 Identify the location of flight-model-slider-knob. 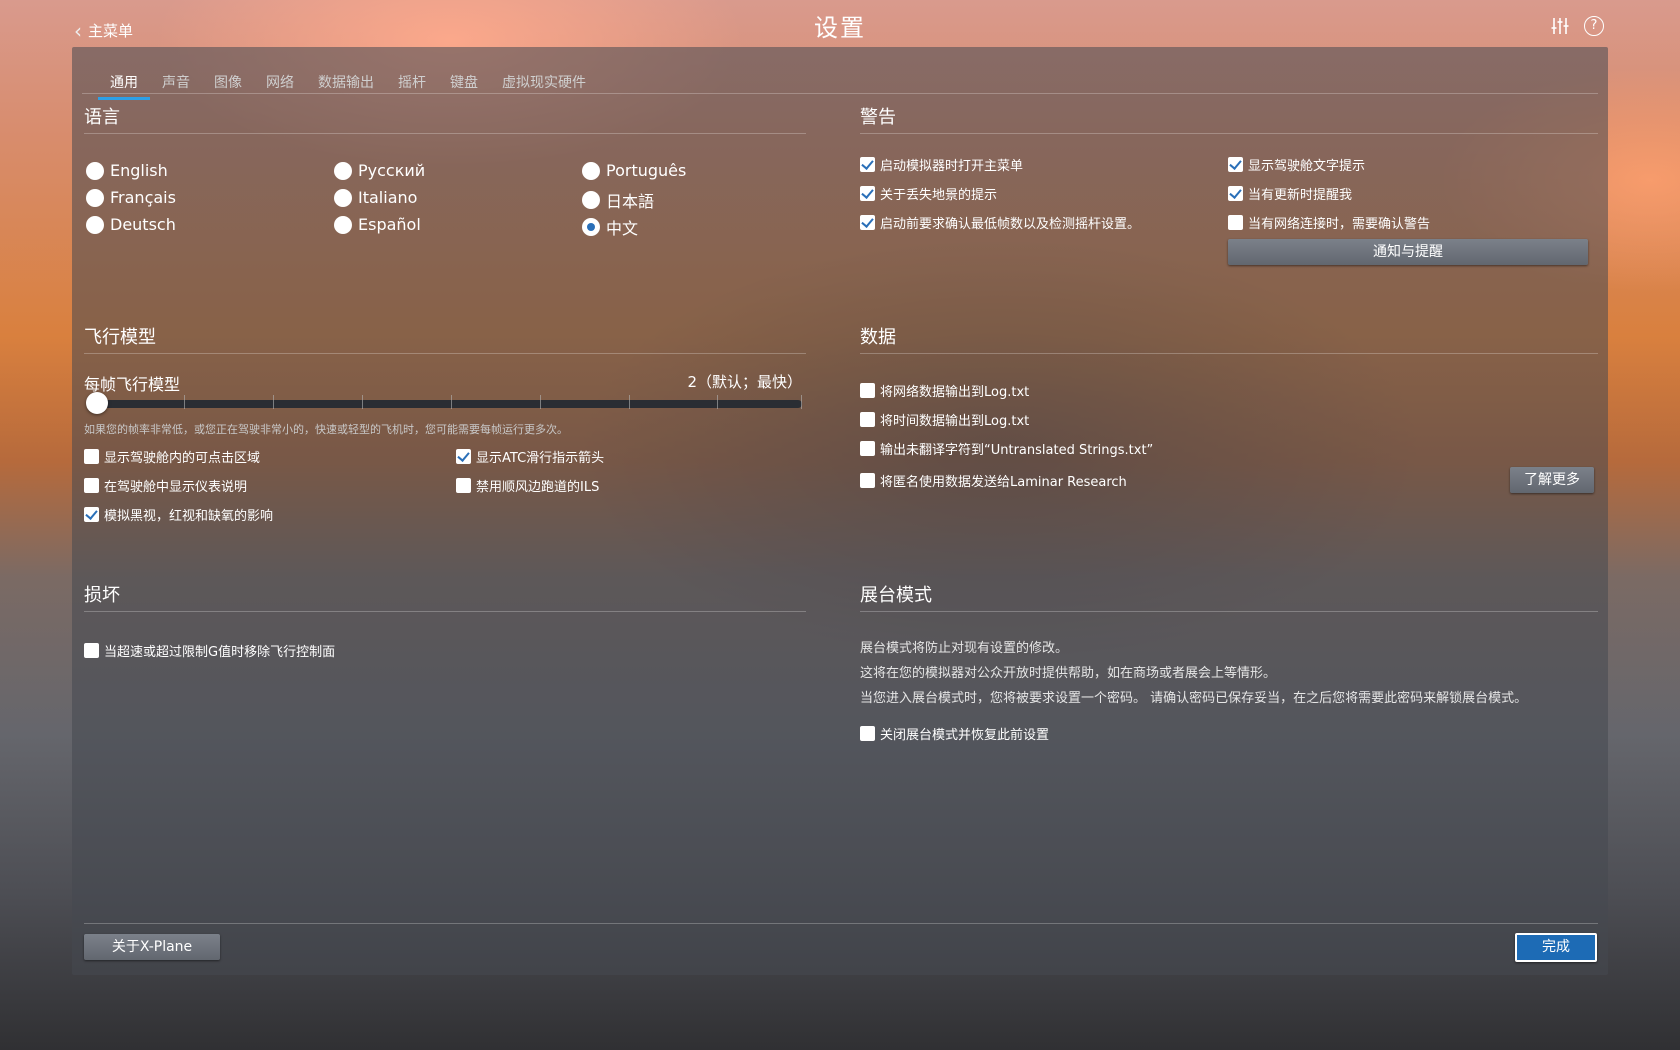
(97, 403).